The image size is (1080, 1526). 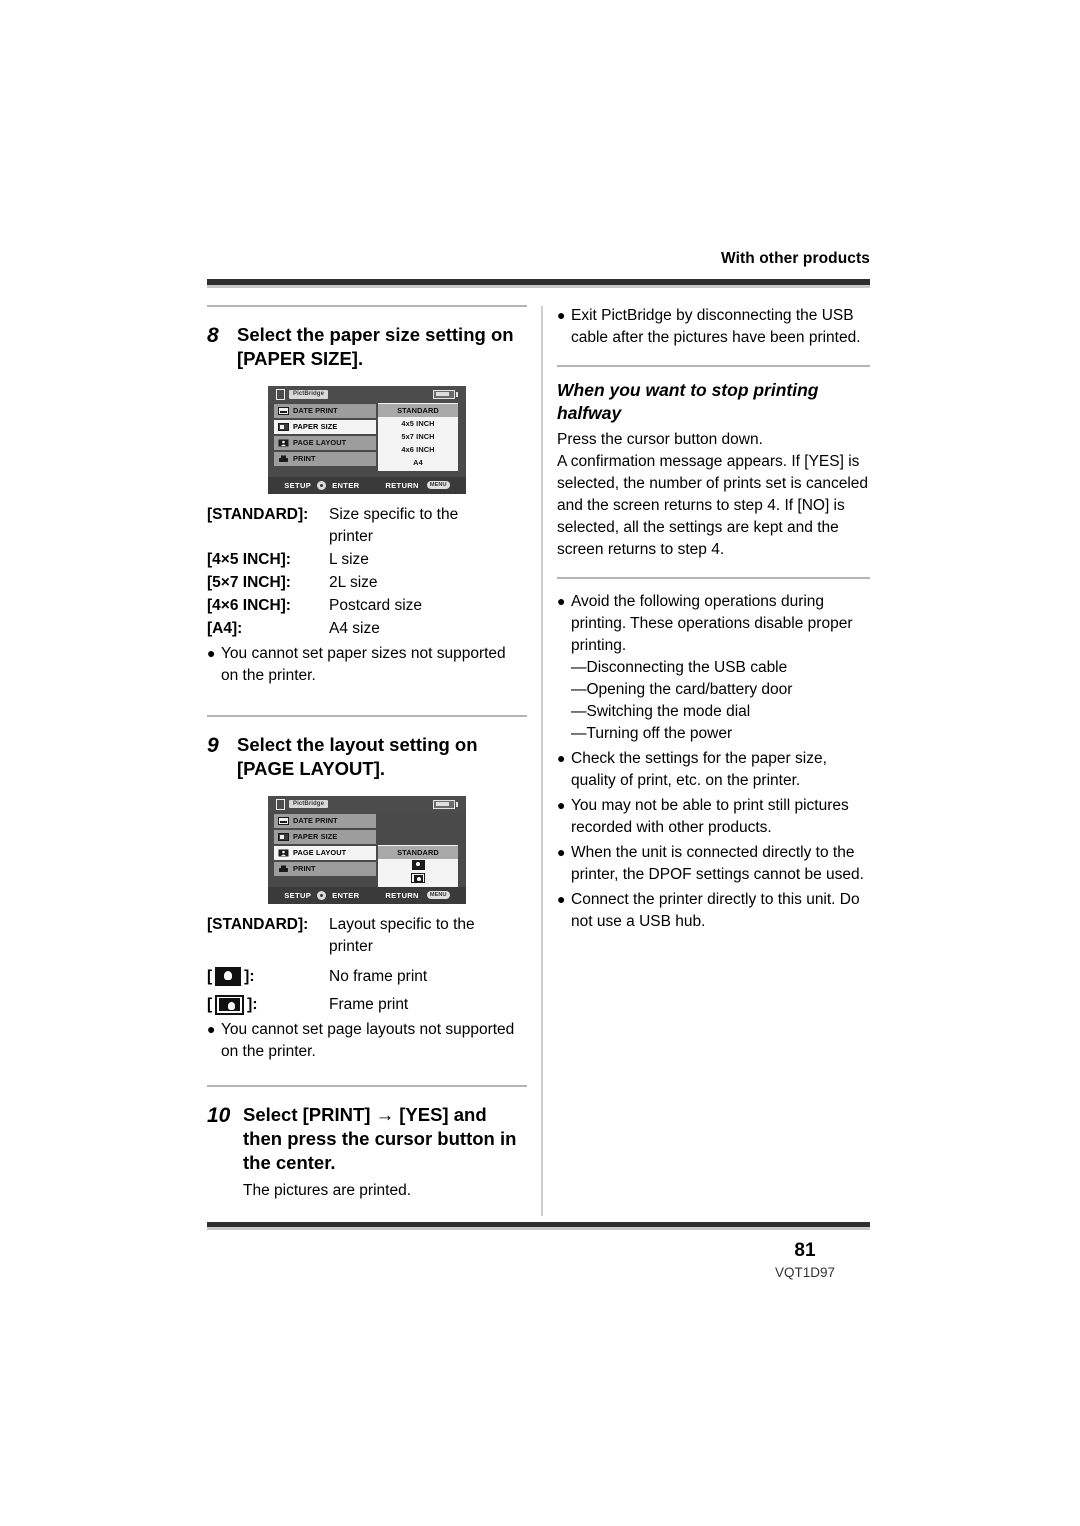 What do you see at coordinates (351, 536) in the screenshot?
I see `definition-desc-line2: printer` at bounding box center [351, 536].